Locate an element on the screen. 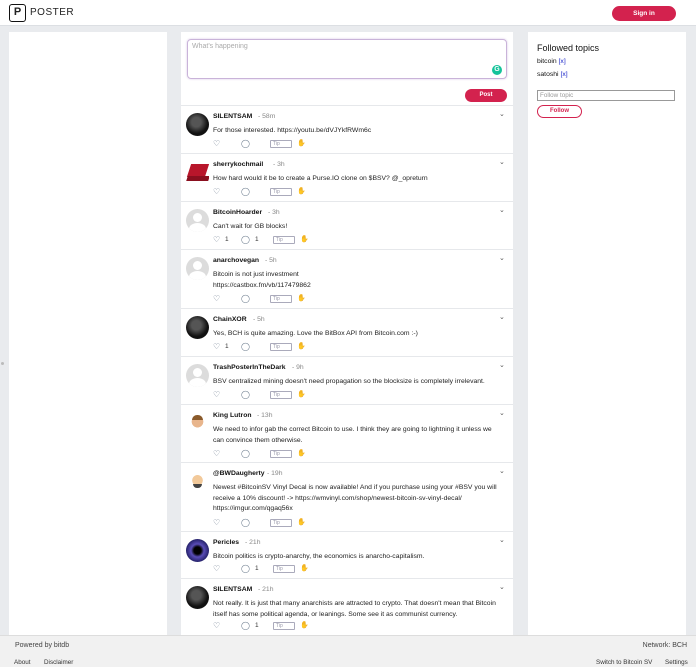 The width and height of the screenshot is (696, 667). post-author: sherrykochmail is located at coordinates (238, 164).